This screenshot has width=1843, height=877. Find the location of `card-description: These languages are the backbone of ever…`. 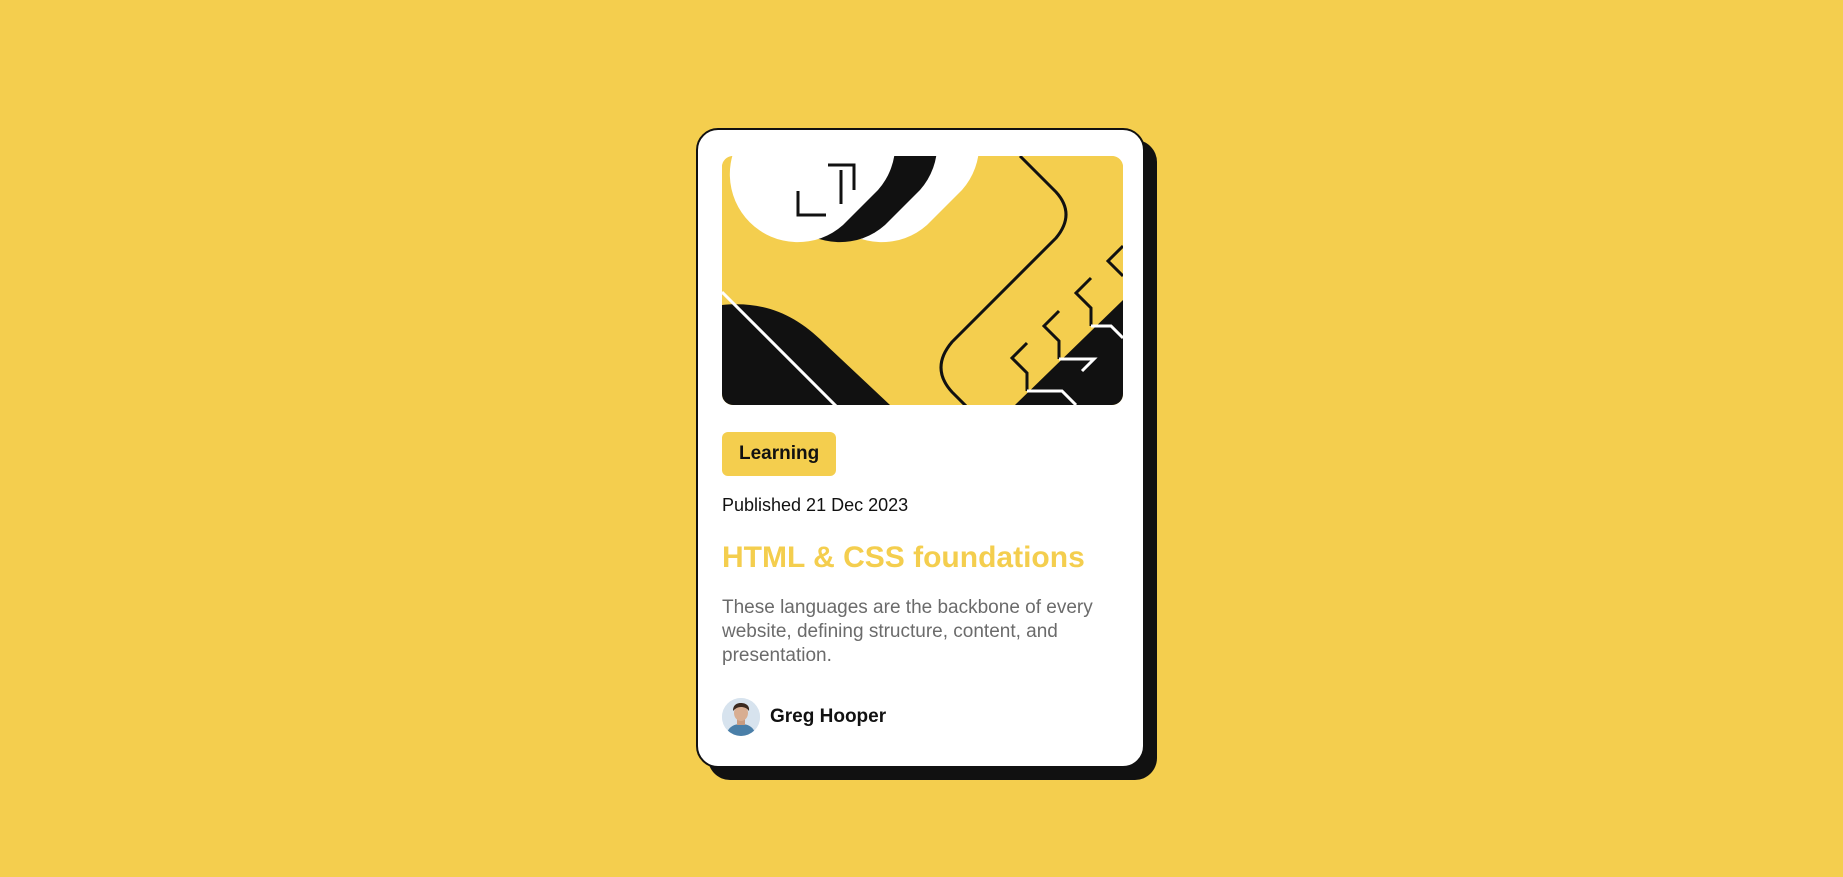

card-description: These languages are the backbone of ever… is located at coordinates (907, 631).